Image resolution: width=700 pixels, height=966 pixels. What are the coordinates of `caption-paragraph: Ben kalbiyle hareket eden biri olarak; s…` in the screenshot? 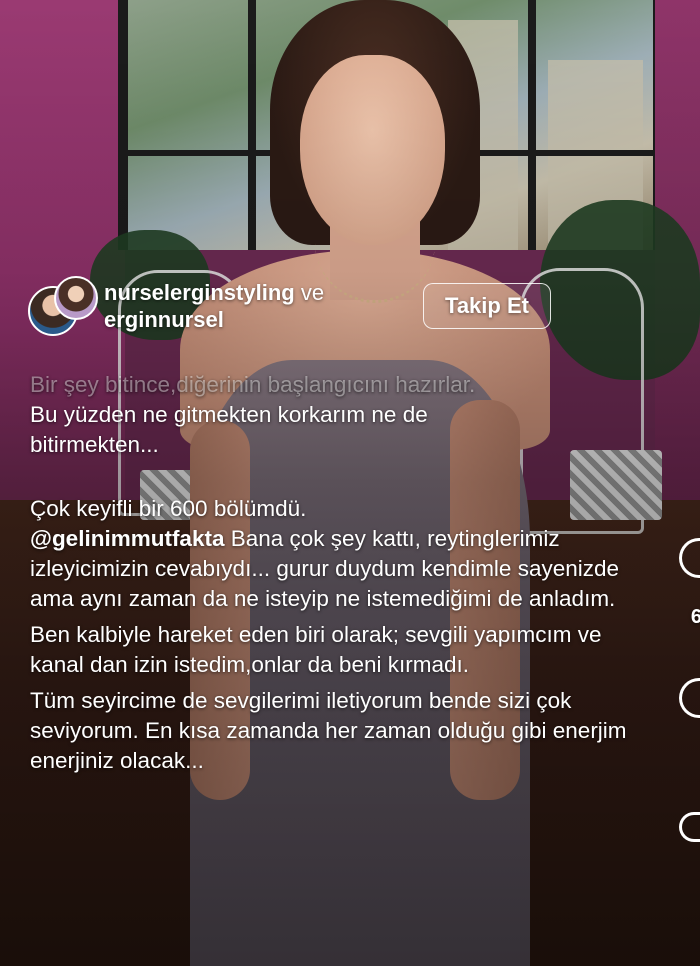 It's located at (316, 649).